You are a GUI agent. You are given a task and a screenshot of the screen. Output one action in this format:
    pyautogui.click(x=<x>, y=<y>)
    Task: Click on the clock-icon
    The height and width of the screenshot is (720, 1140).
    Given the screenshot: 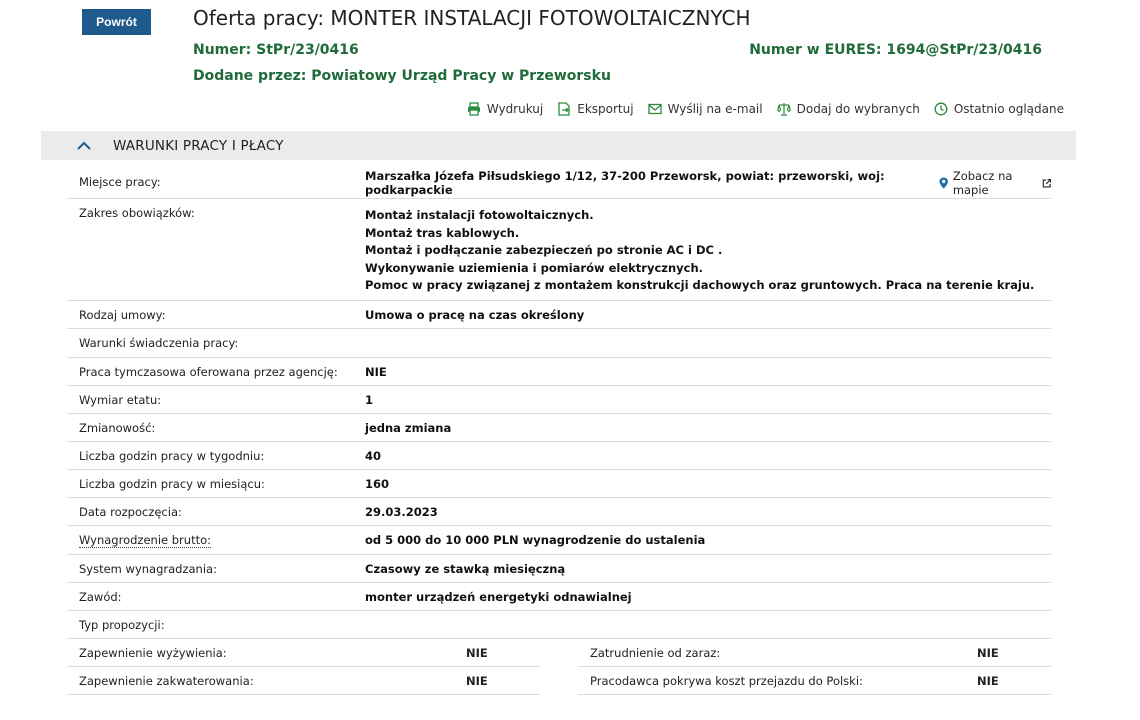 What is the action you would take?
    pyautogui.click(x=941, y=109)
    